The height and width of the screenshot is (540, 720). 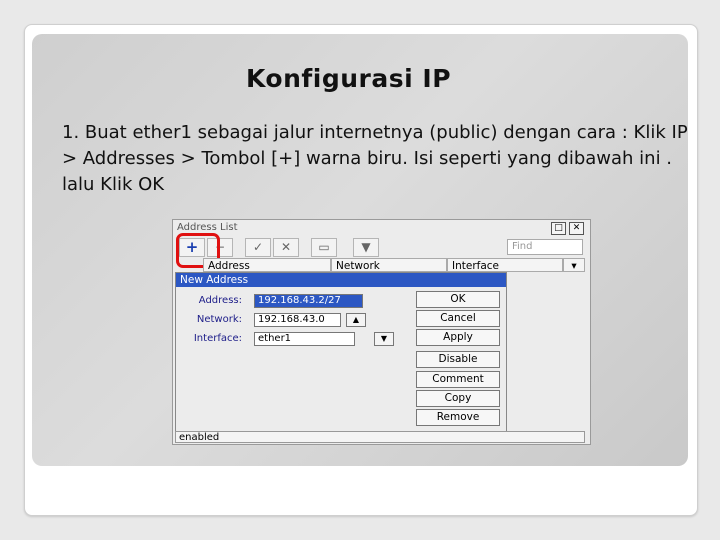 I want to click on network-label: Network:, so click(x=219, y=319).